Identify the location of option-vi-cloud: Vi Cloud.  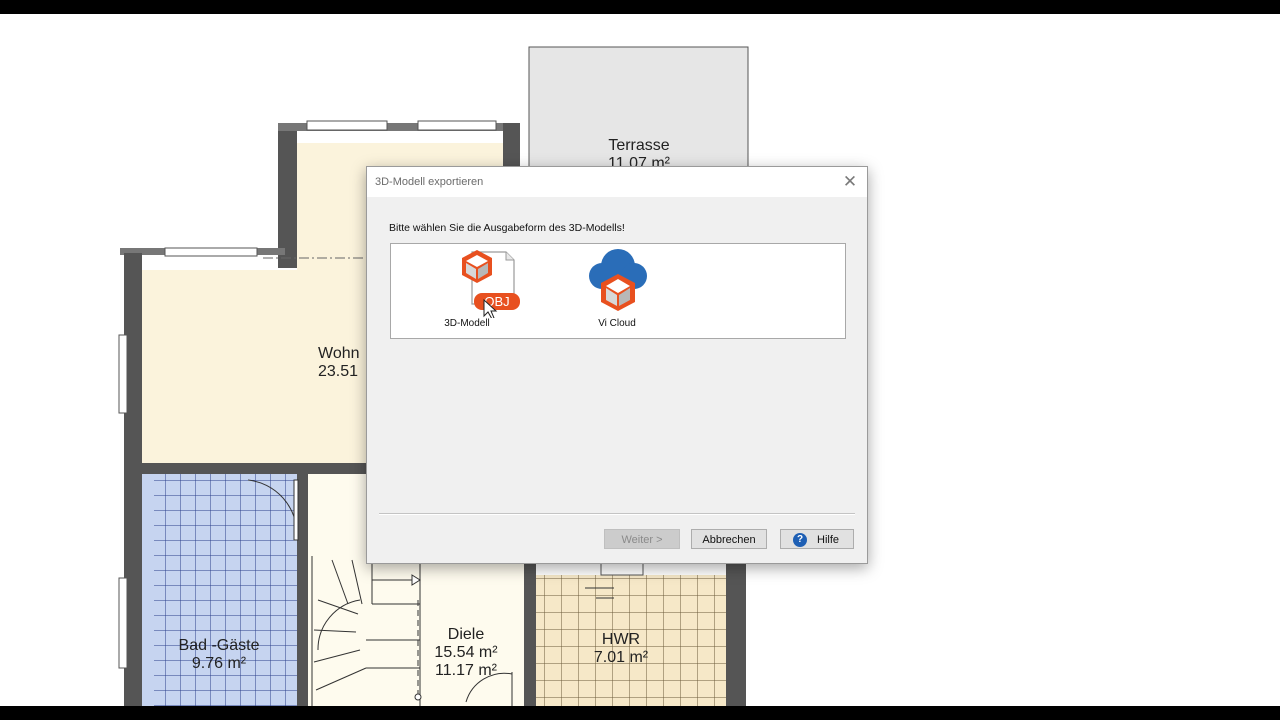
(617, 291).